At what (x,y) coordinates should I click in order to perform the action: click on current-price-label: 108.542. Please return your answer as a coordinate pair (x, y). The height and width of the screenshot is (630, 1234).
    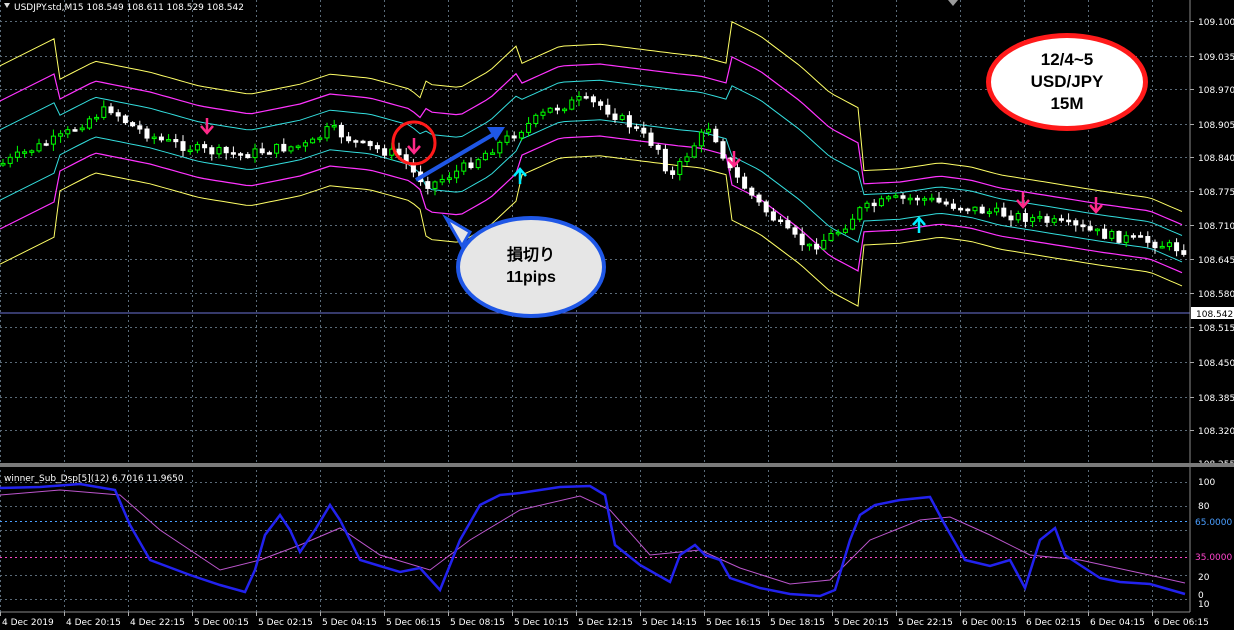
    Looking at the image, I should click on (1214, 315).